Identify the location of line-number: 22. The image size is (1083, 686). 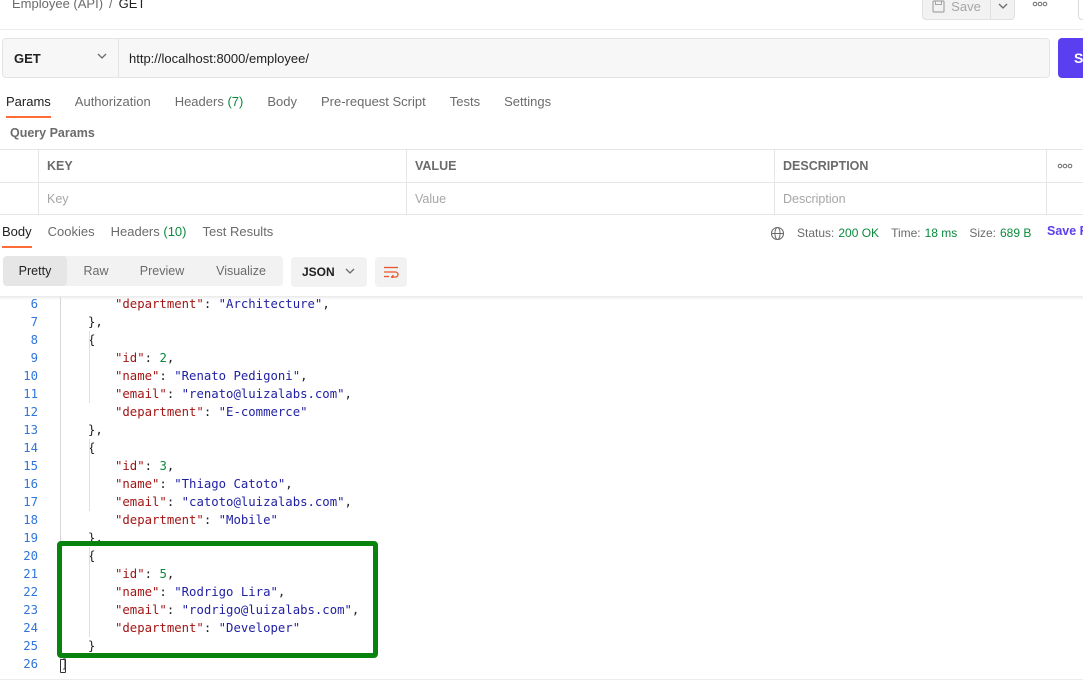
(30, 592).